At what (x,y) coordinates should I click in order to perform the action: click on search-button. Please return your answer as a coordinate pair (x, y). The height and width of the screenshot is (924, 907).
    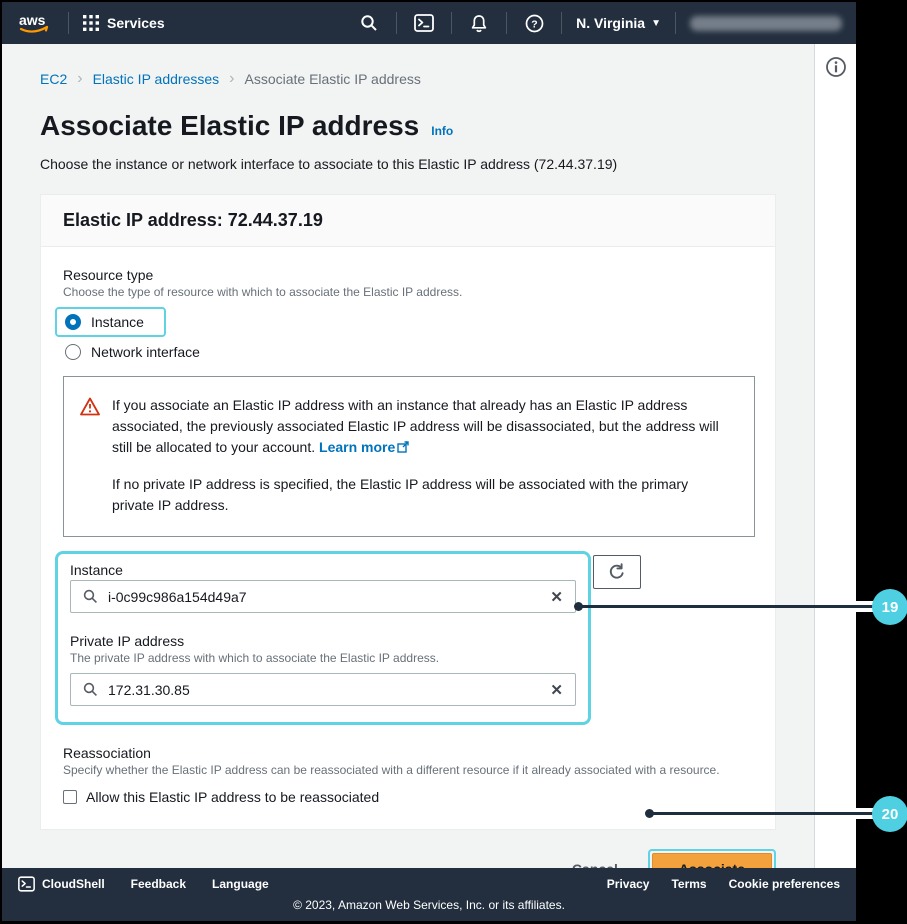
    Looking at the image, I should click on (369, 23).